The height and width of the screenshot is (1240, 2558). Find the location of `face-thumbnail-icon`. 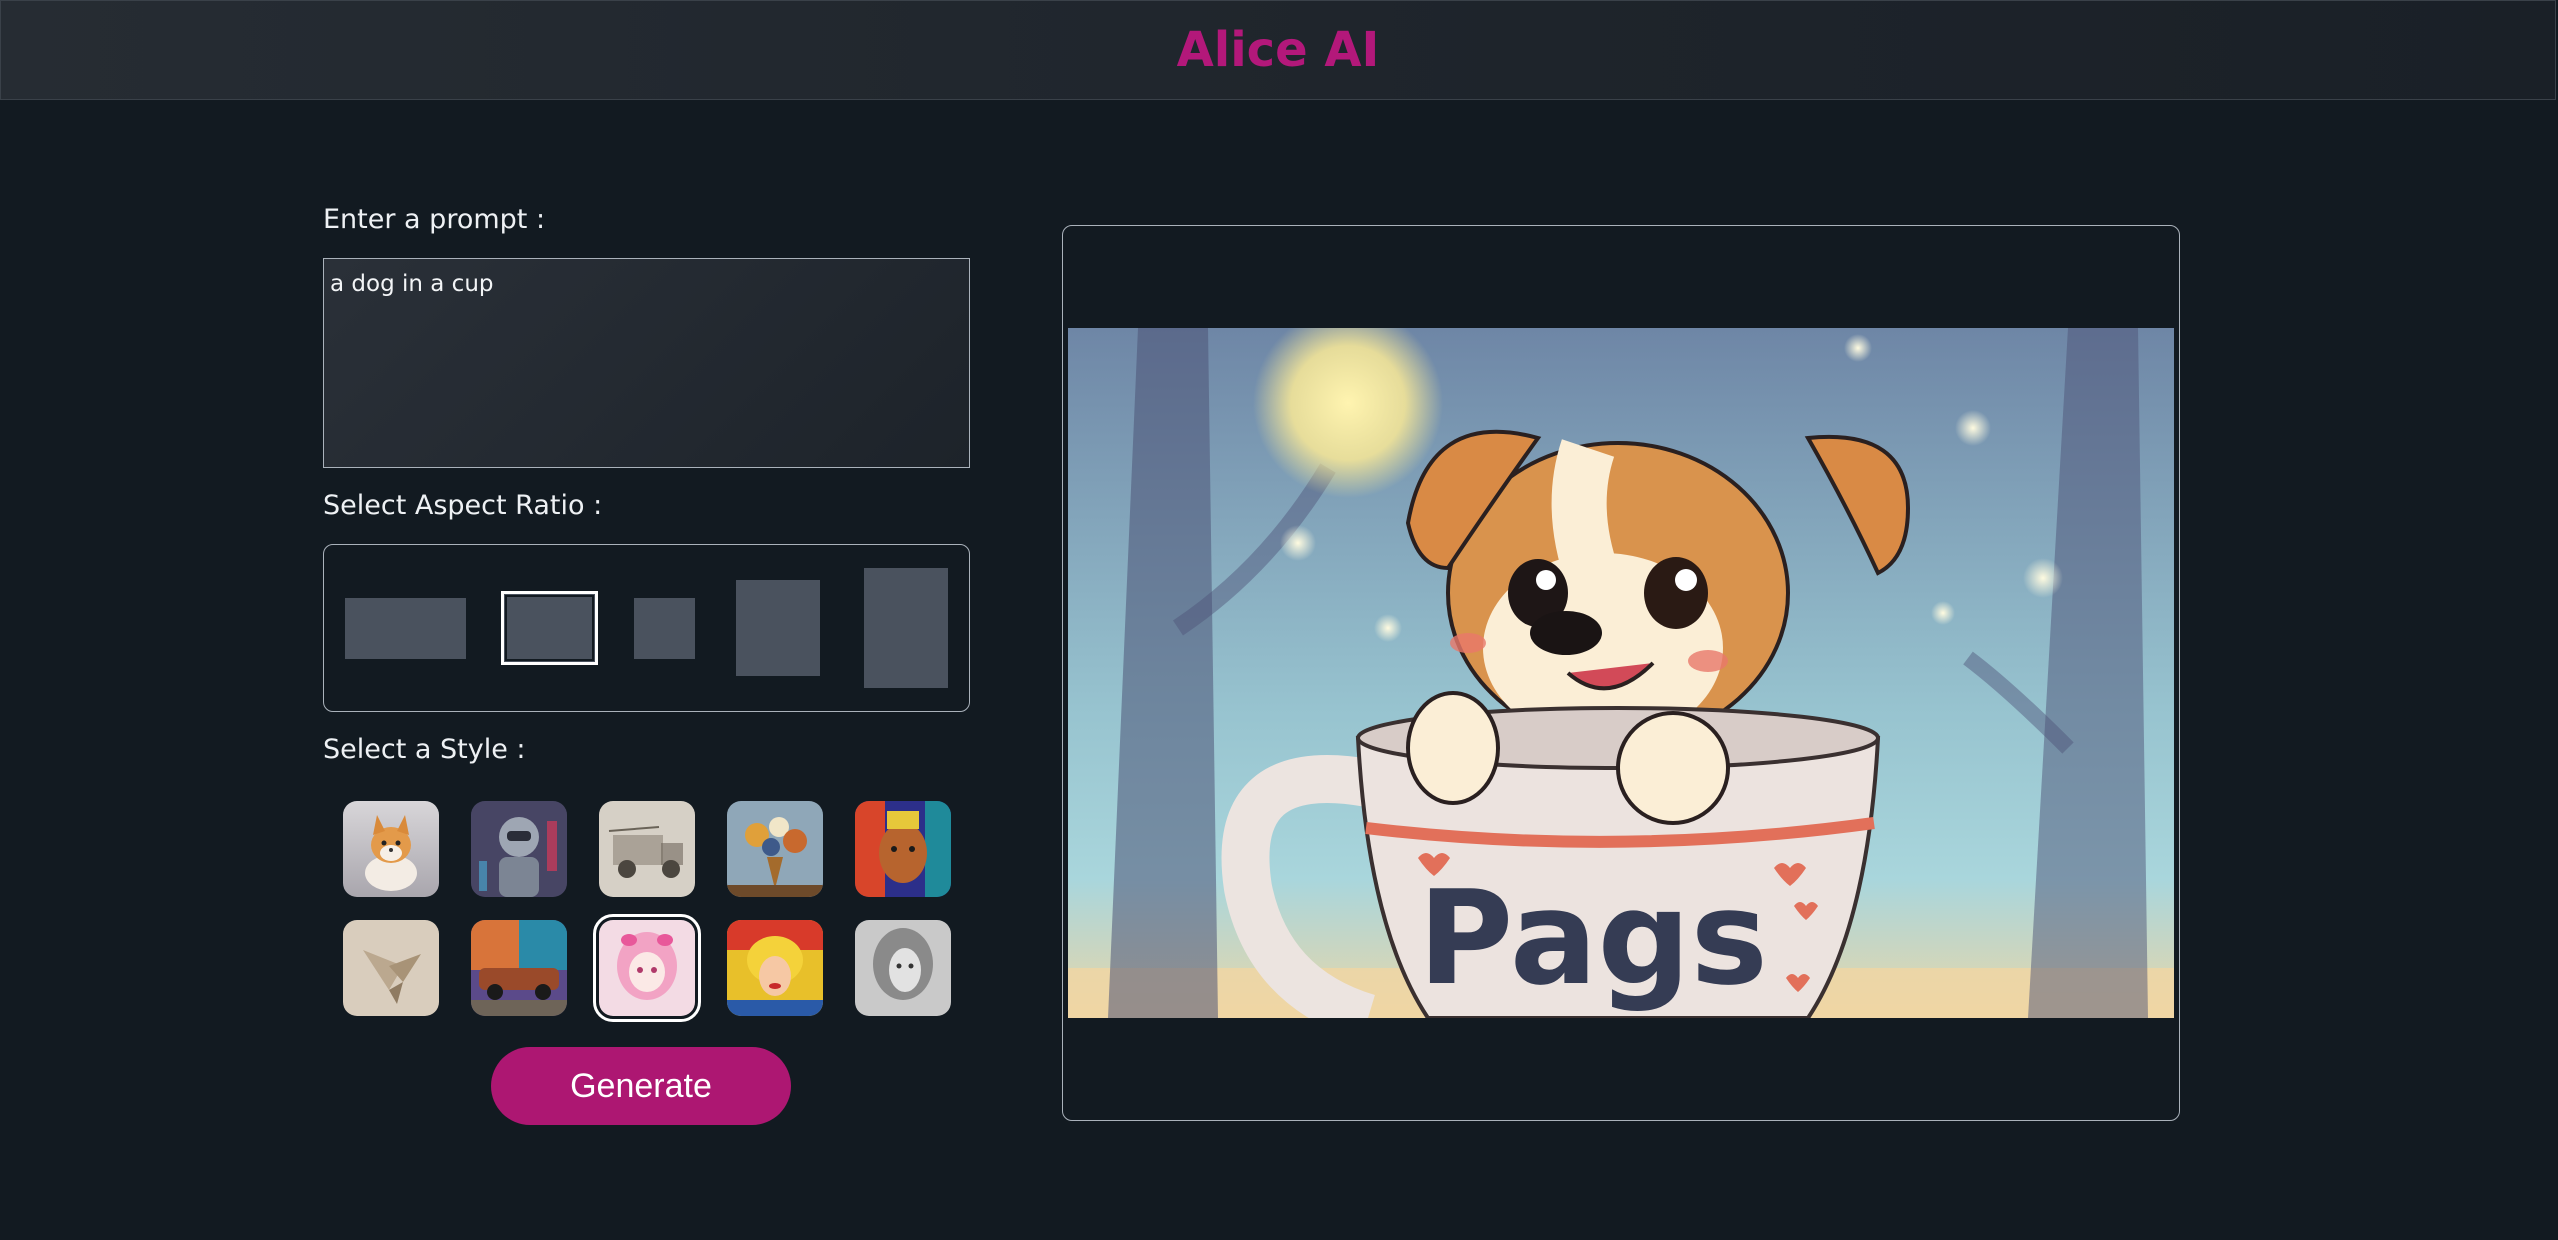

face-thumbnail-icon is located at coordinates (903, 849).